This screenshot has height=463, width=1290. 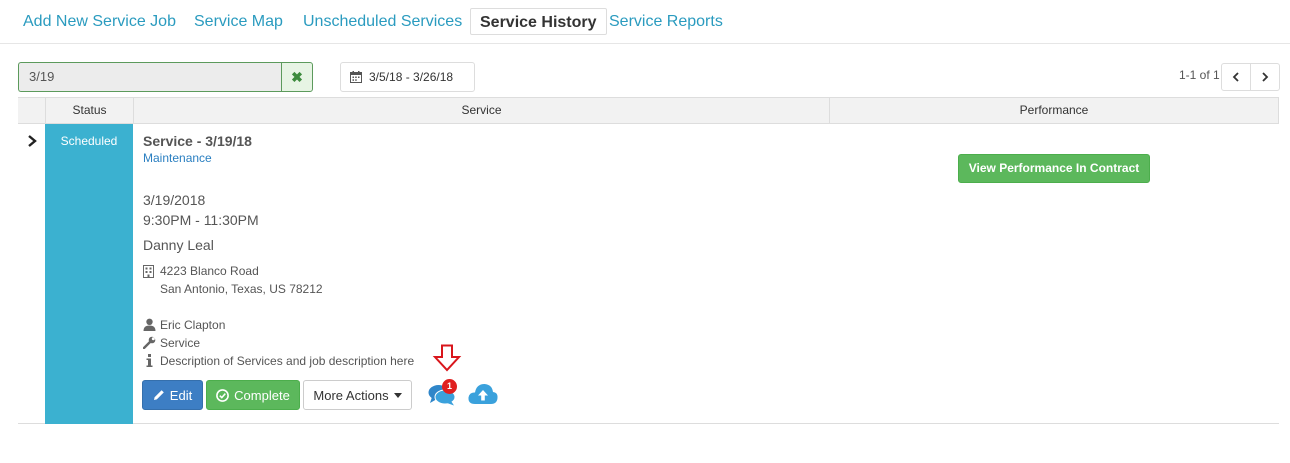 What do you see at coordinates (1054, 110) in the screenshot?
I see `performance-column-header: Performance` at bounding box center [1054, 110].